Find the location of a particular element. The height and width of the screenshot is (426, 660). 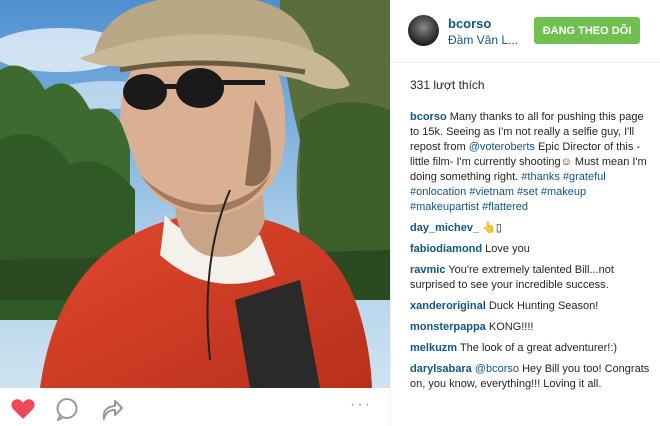

hashtag-link: #makeupartist is located at coordinates (444, 207).